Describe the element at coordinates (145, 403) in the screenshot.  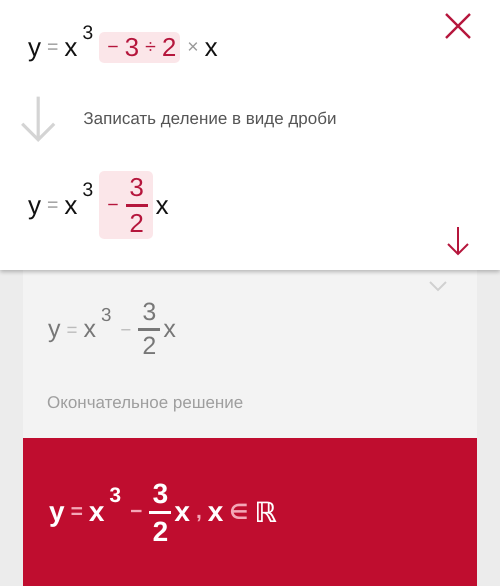
I see `section-caption: Окончательное решение` at that location.